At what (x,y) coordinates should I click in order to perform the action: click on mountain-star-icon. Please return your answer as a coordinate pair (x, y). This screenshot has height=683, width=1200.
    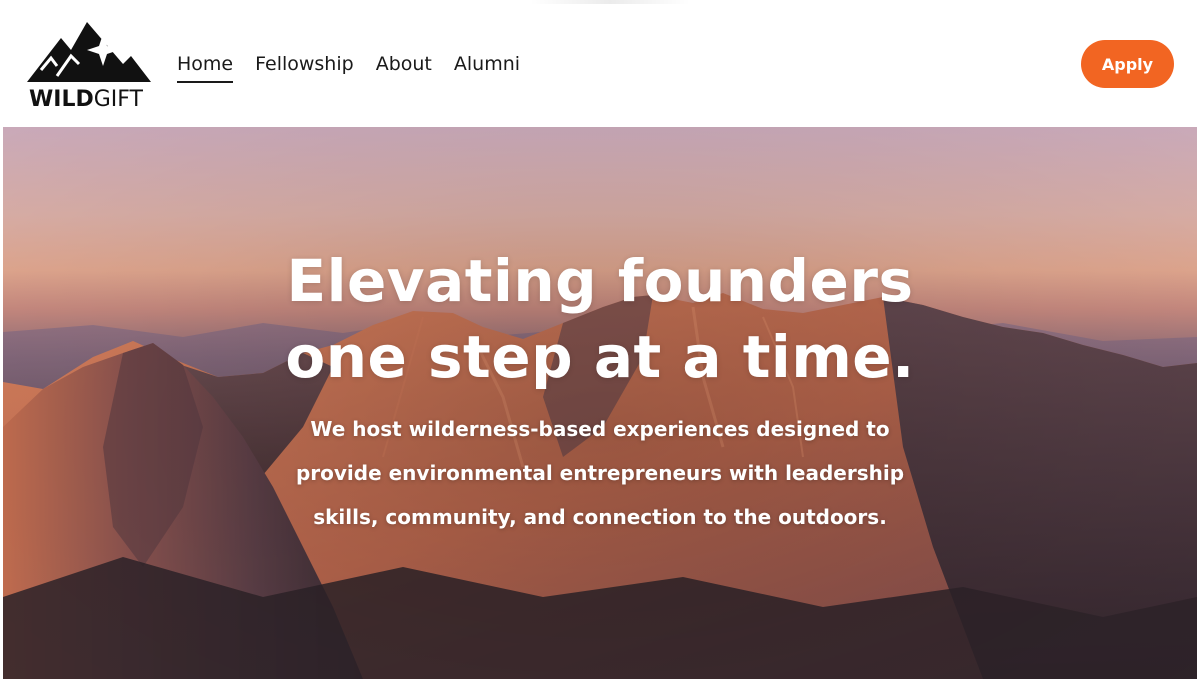
    Looking at the image, I should click on (89, 52).